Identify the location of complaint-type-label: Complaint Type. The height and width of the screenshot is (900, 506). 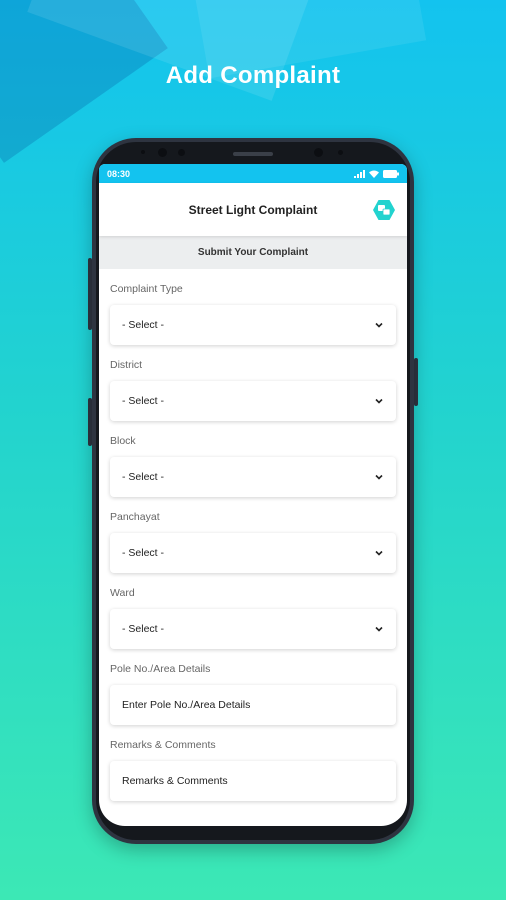
(146, 289).